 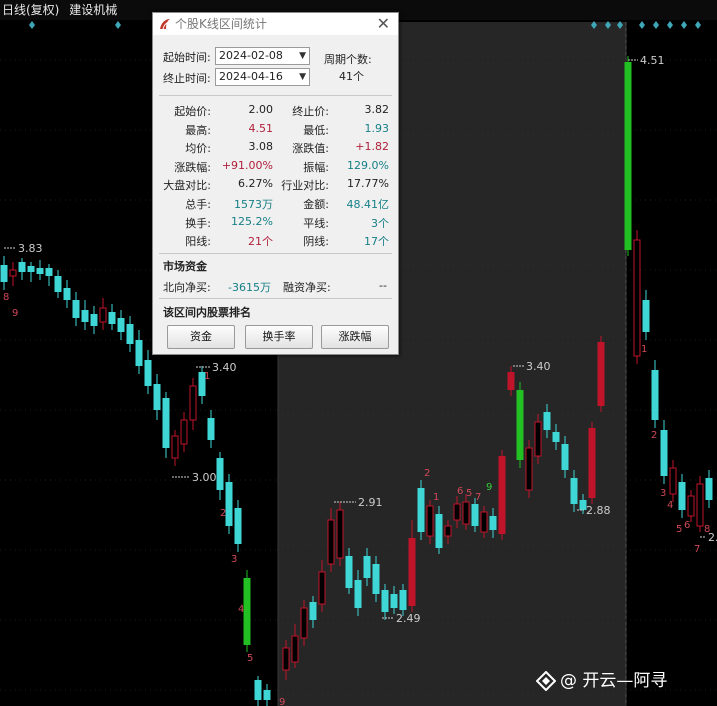 What do you see at coordinates (368, 184) in the screenshot?
I see `stat-value: 17.77%` at bounding box center [368, 184].